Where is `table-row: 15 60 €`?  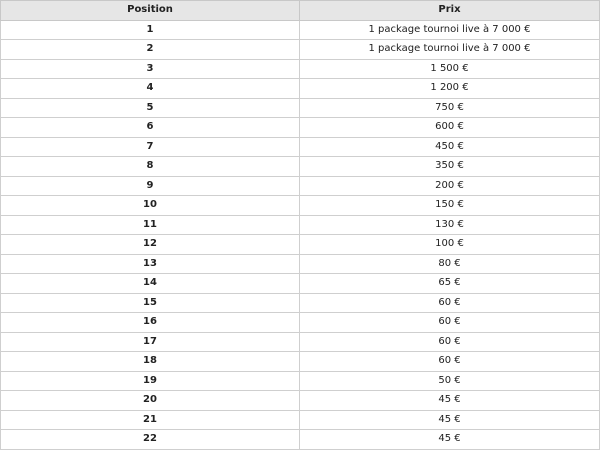 table-row: 15 60 € is located at coordinates (300, 302).